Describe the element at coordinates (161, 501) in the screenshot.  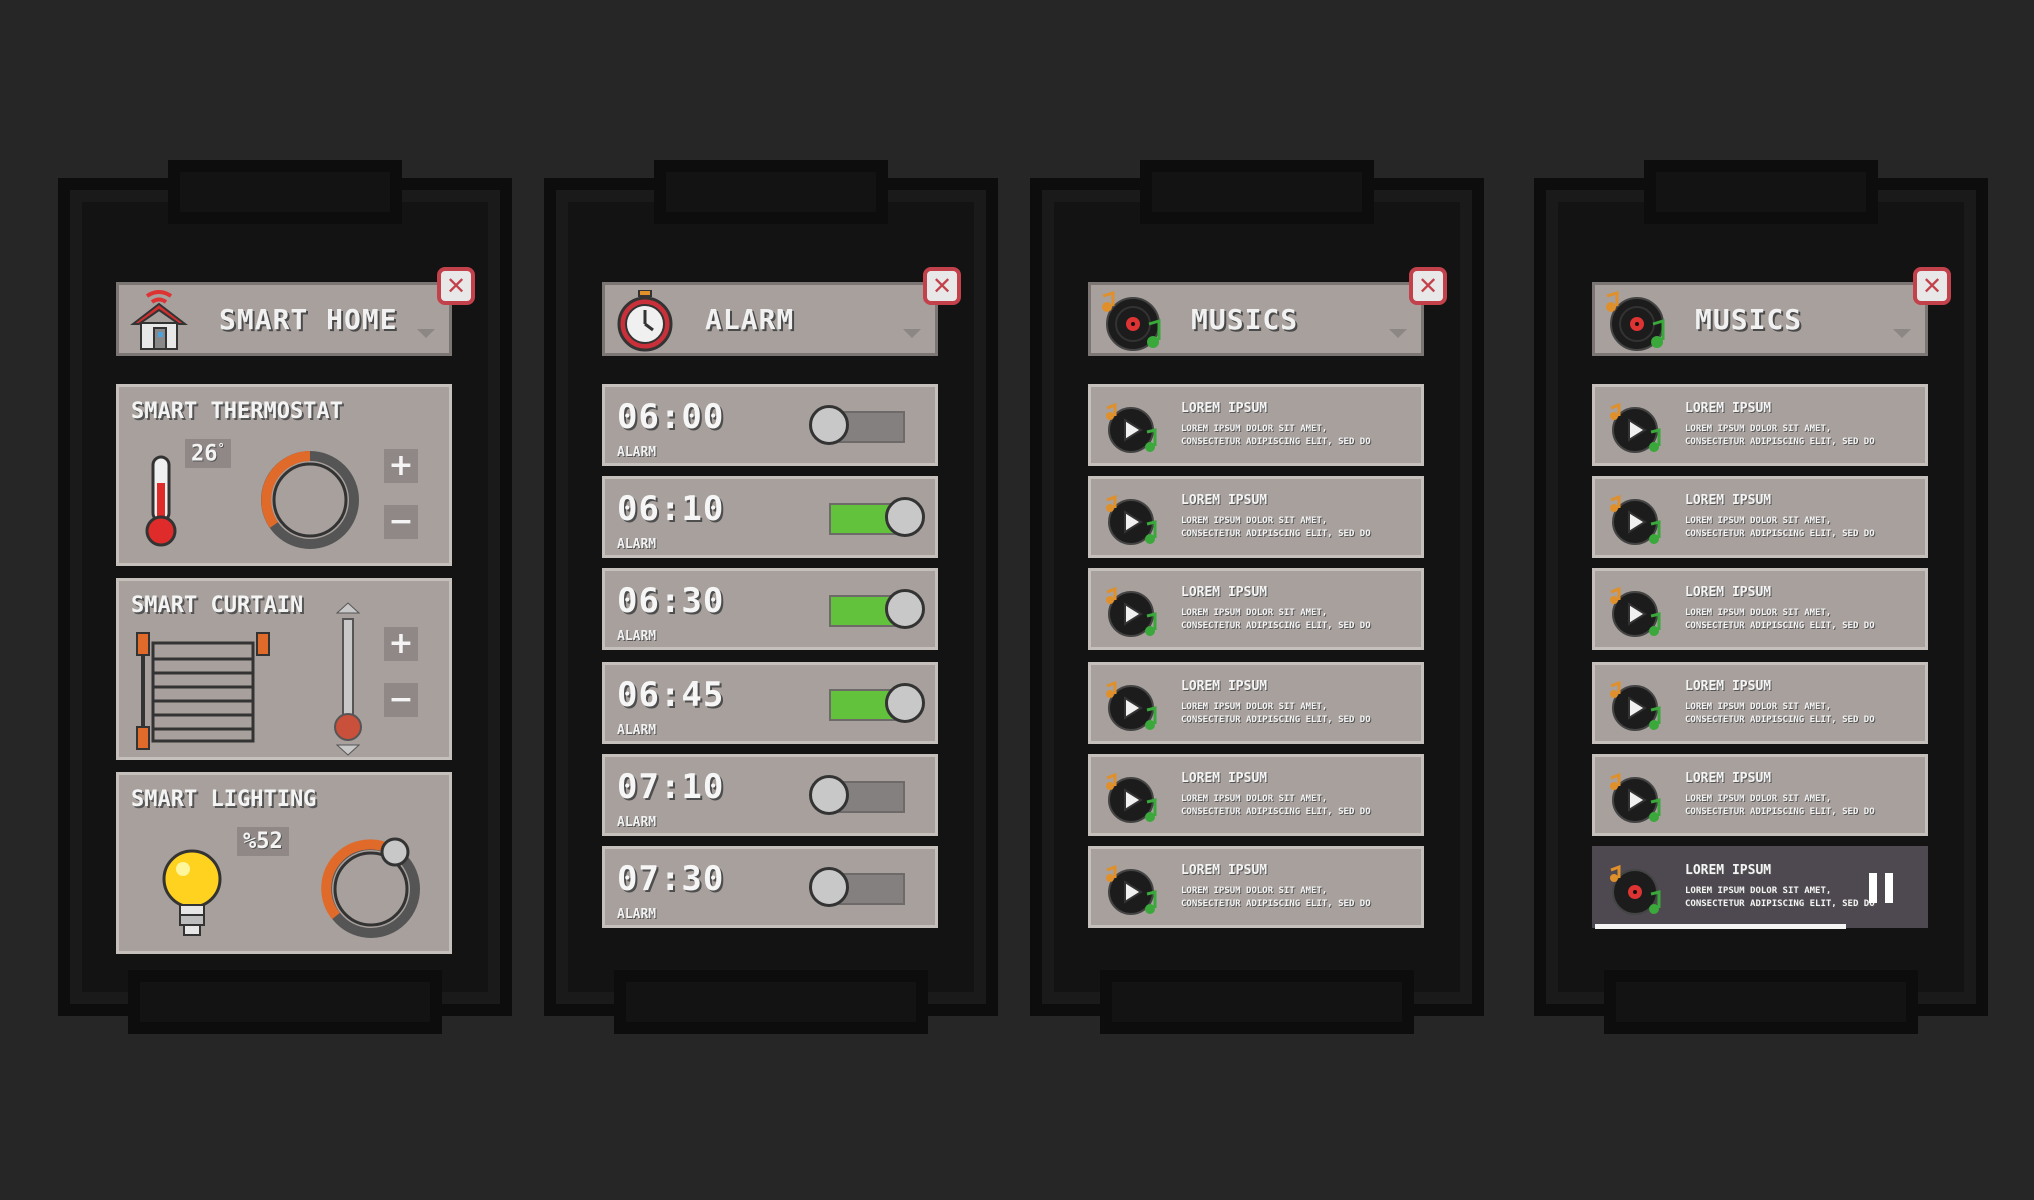
I see `thermometer-icon` at that location.